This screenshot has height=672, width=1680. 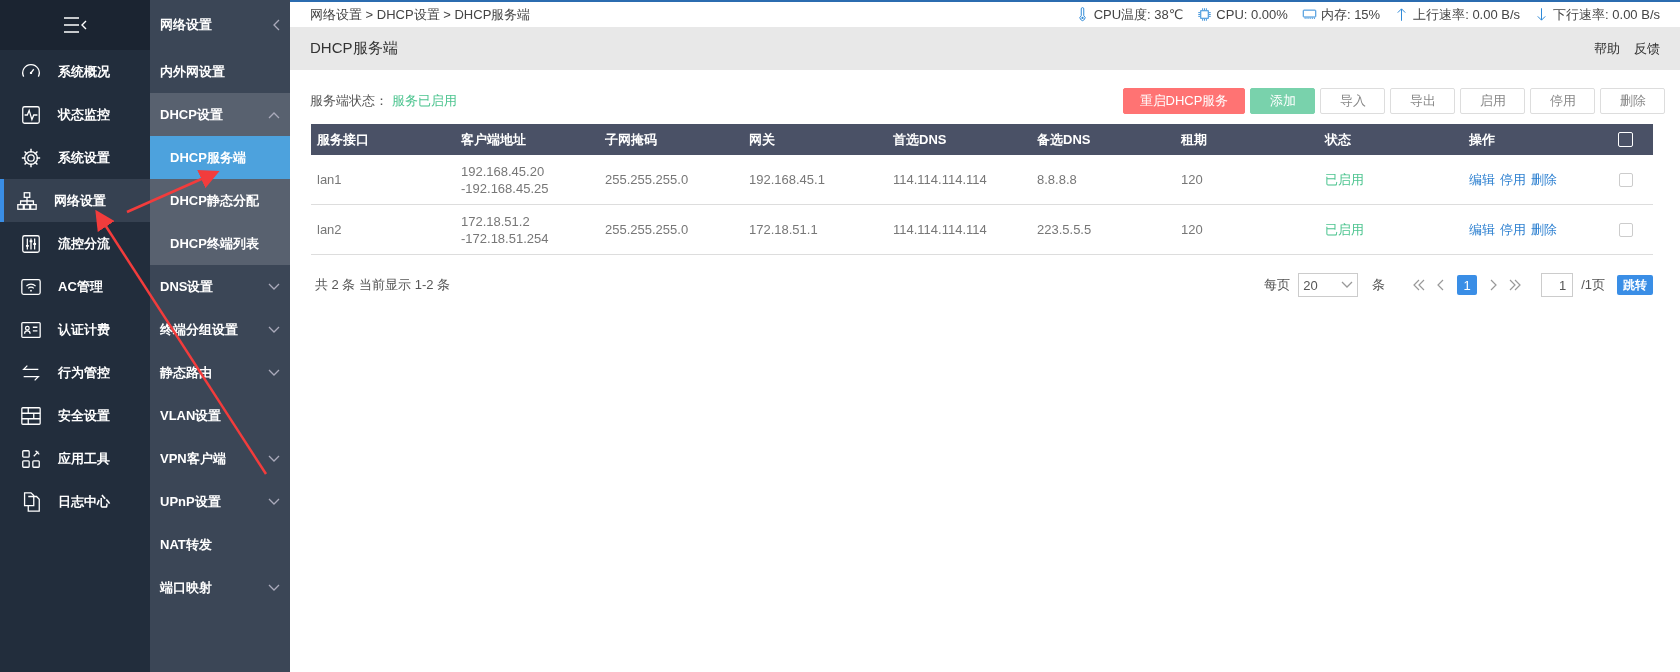 I want to click on submenu-item: VPN客户端, so click(x=220, y=458).